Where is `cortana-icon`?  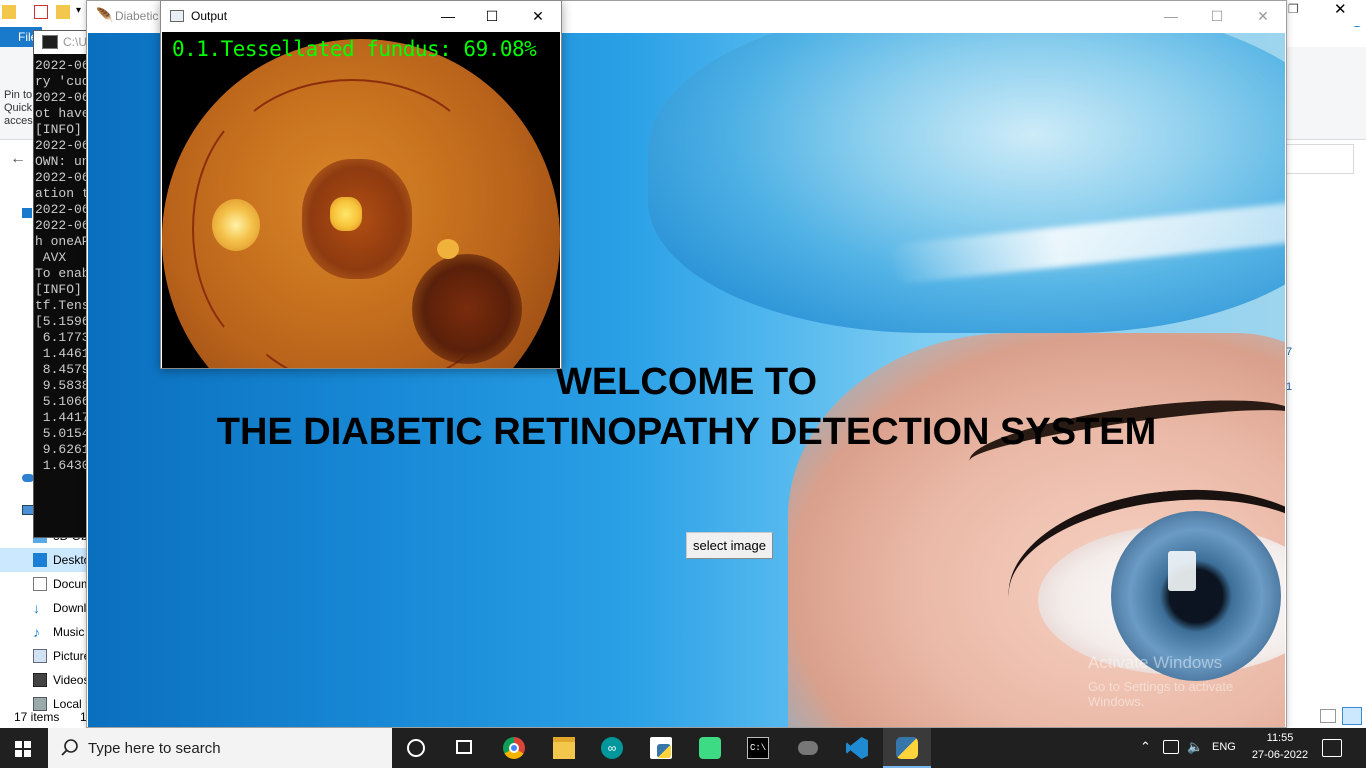
cortana-icon is located at coordinates (416, 748).